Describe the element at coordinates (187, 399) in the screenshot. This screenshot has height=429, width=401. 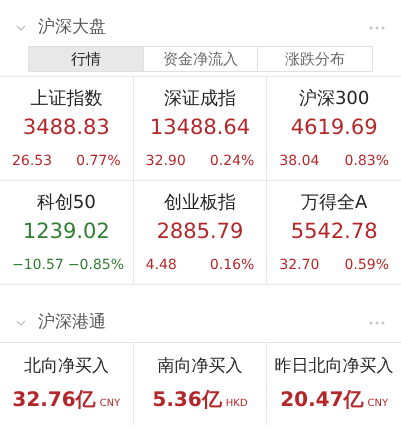
I see `metric-value: 5.36亿` at that location.